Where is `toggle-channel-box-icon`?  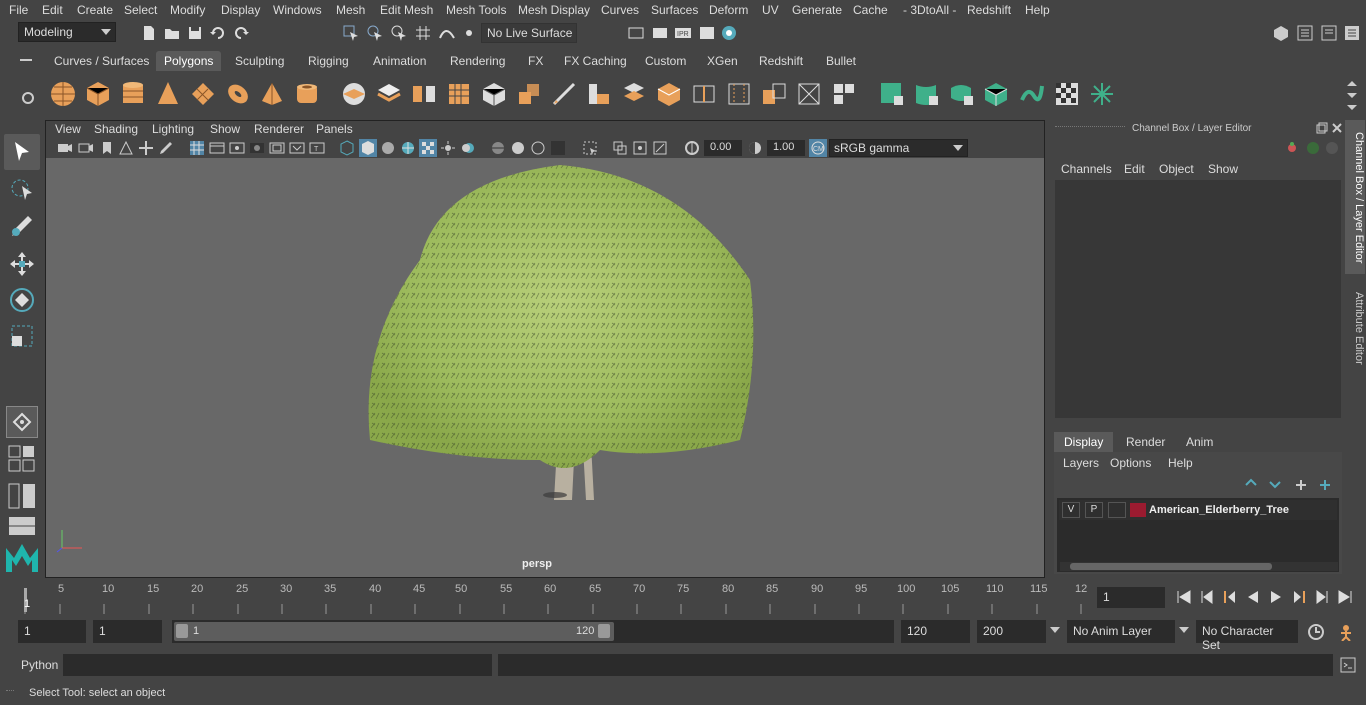 toggle-channel-box-icon is located at coordinates (1352, 33).